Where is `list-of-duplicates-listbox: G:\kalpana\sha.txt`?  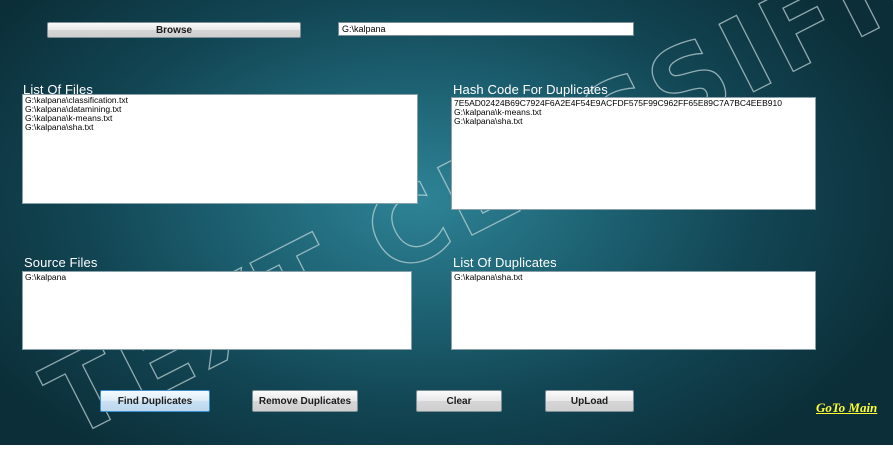 list-of-duplicates-listbox: G:\kalpana\sha.txt is located at coordinates (633, 310).